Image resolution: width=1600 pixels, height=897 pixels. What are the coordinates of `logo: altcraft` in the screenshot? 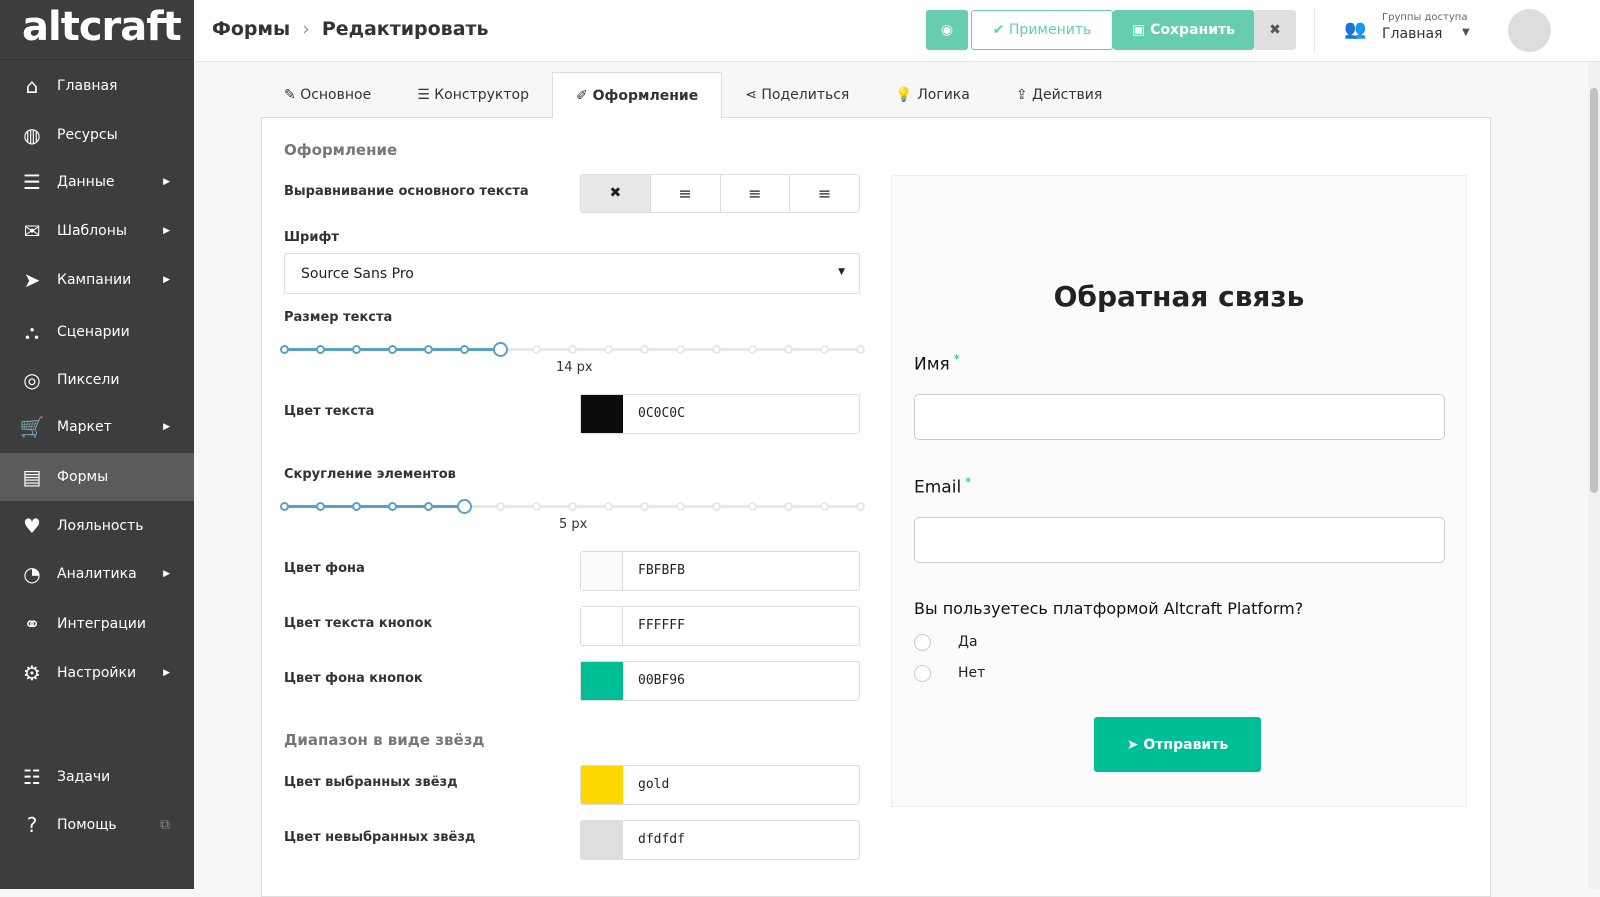 It's located at (97, 30).